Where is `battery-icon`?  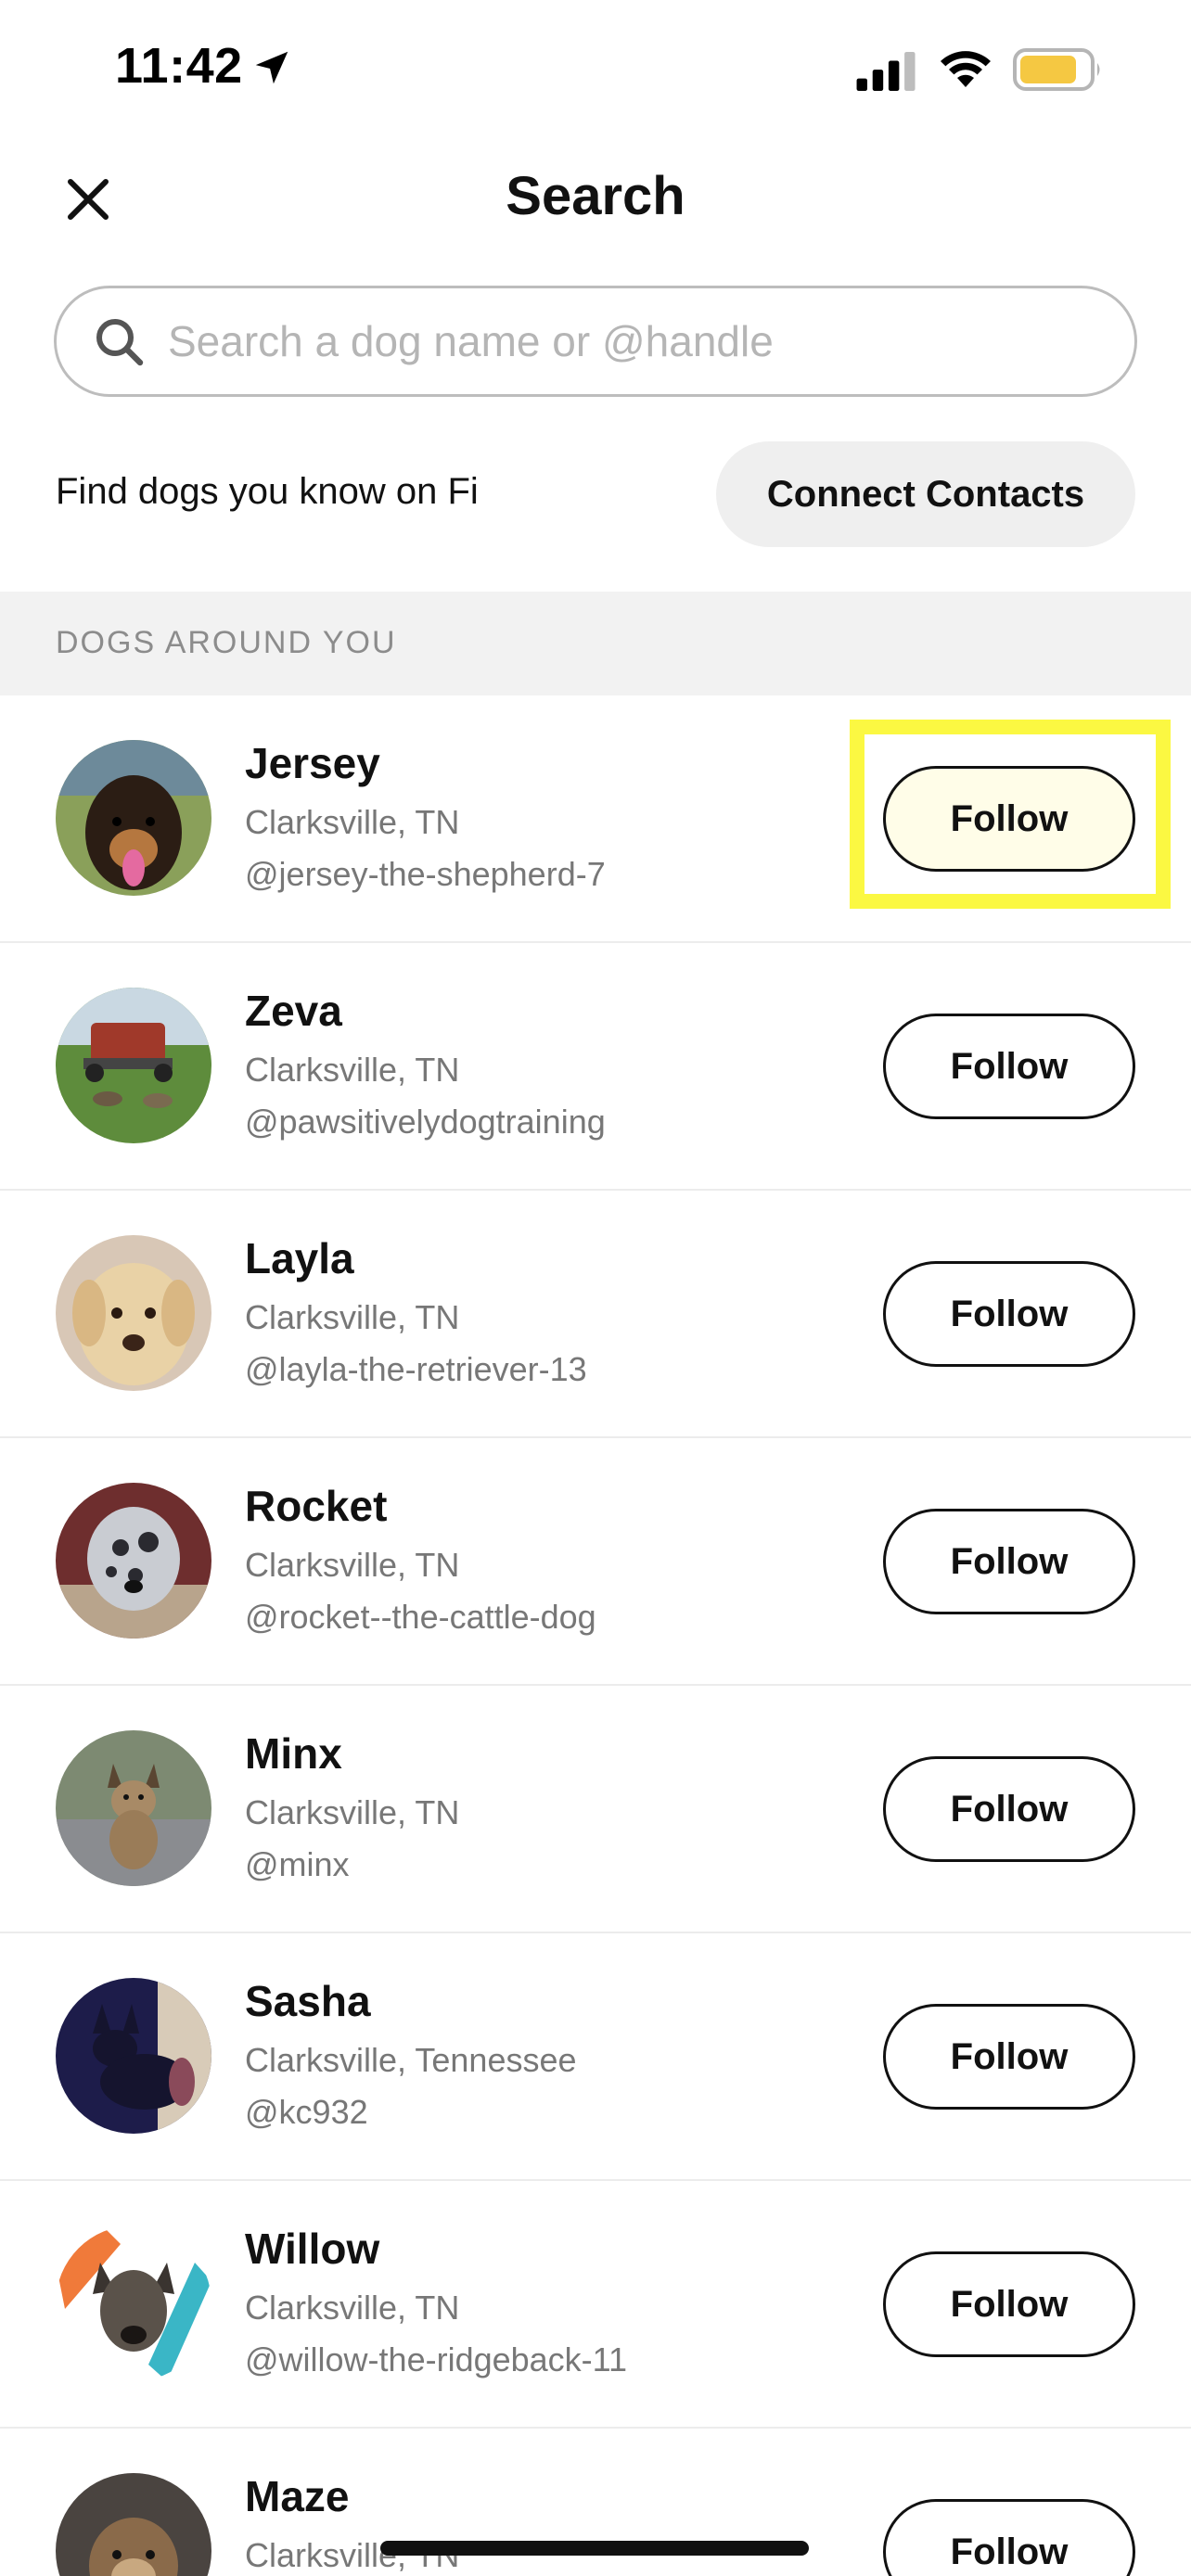
battery-icon is located at coordinates (1056, 69).